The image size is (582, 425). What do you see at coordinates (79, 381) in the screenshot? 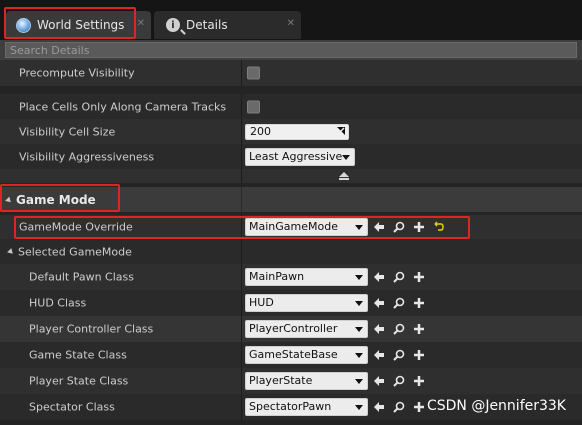
I see `property-label: Player State Class` at bounding box center [79, 381].